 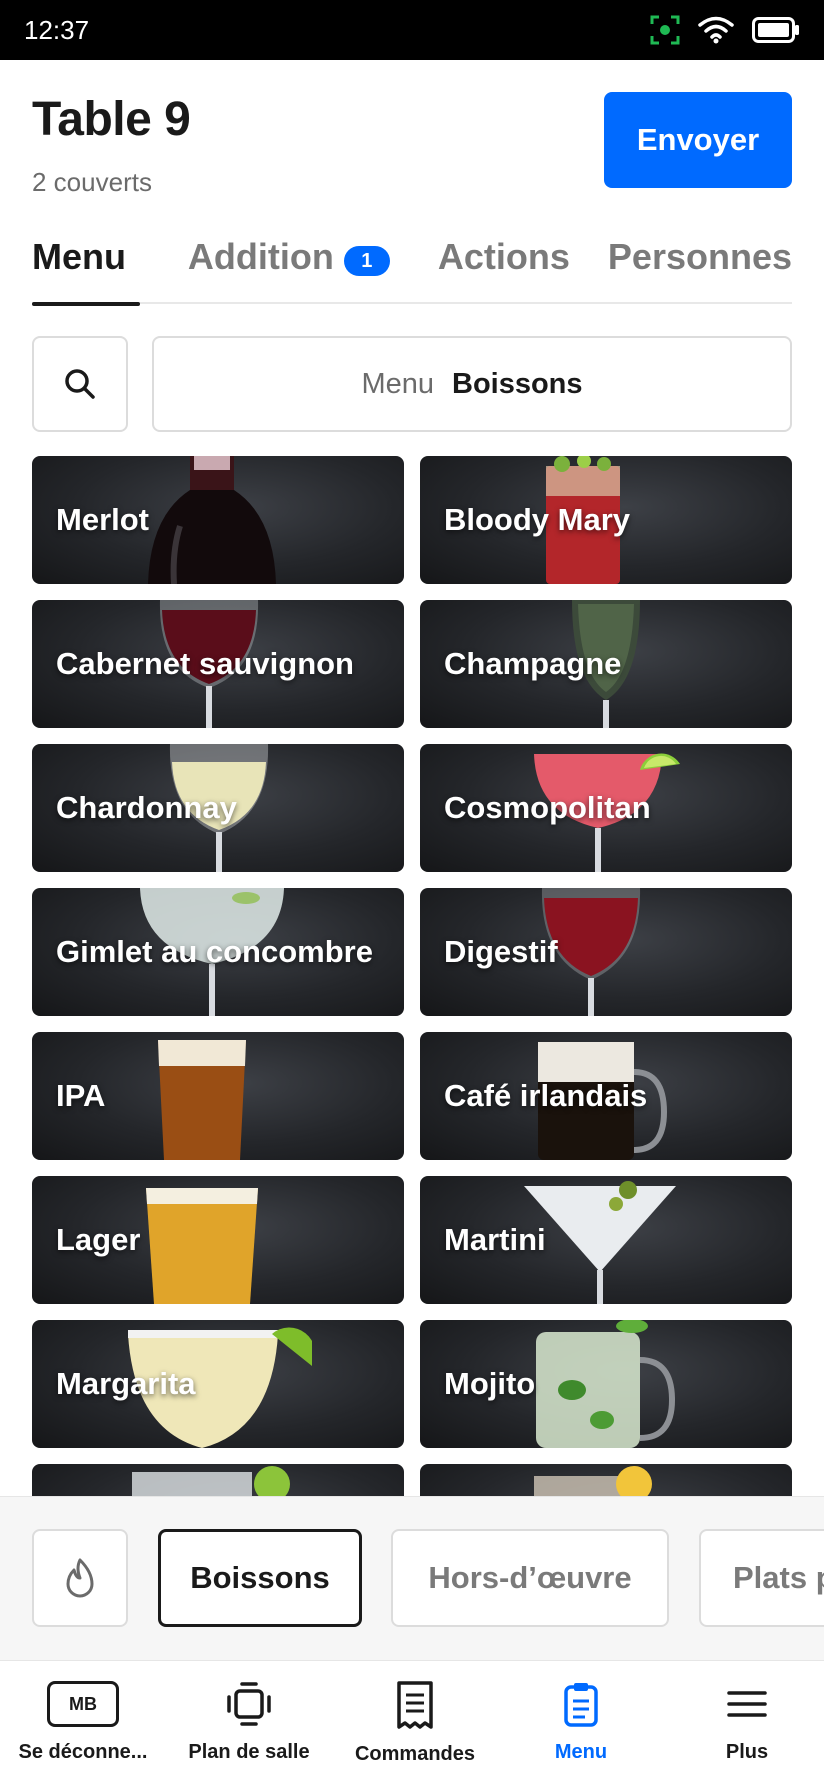 I want to click on nav-floor-plan: Plan de salle, so click(x=249, y=1722).